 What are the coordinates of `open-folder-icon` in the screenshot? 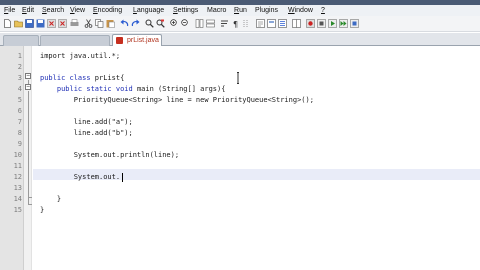 It's located at (18, 23).